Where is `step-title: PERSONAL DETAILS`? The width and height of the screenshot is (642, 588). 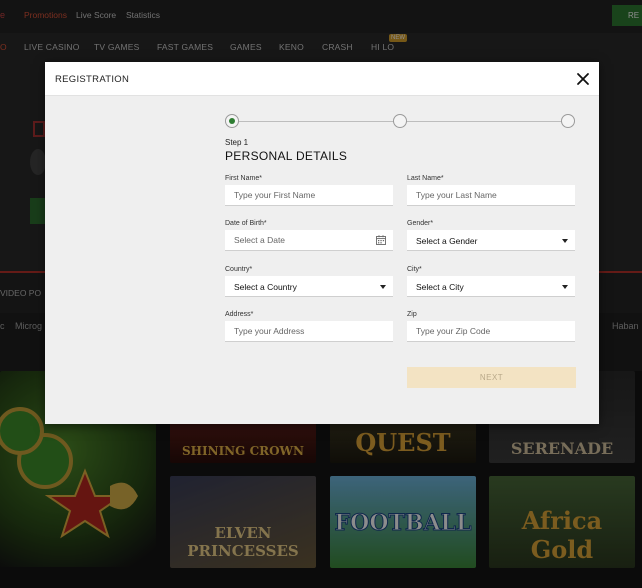 step-title: PERSONAL DETAILS is located at coordinates (286, 156).